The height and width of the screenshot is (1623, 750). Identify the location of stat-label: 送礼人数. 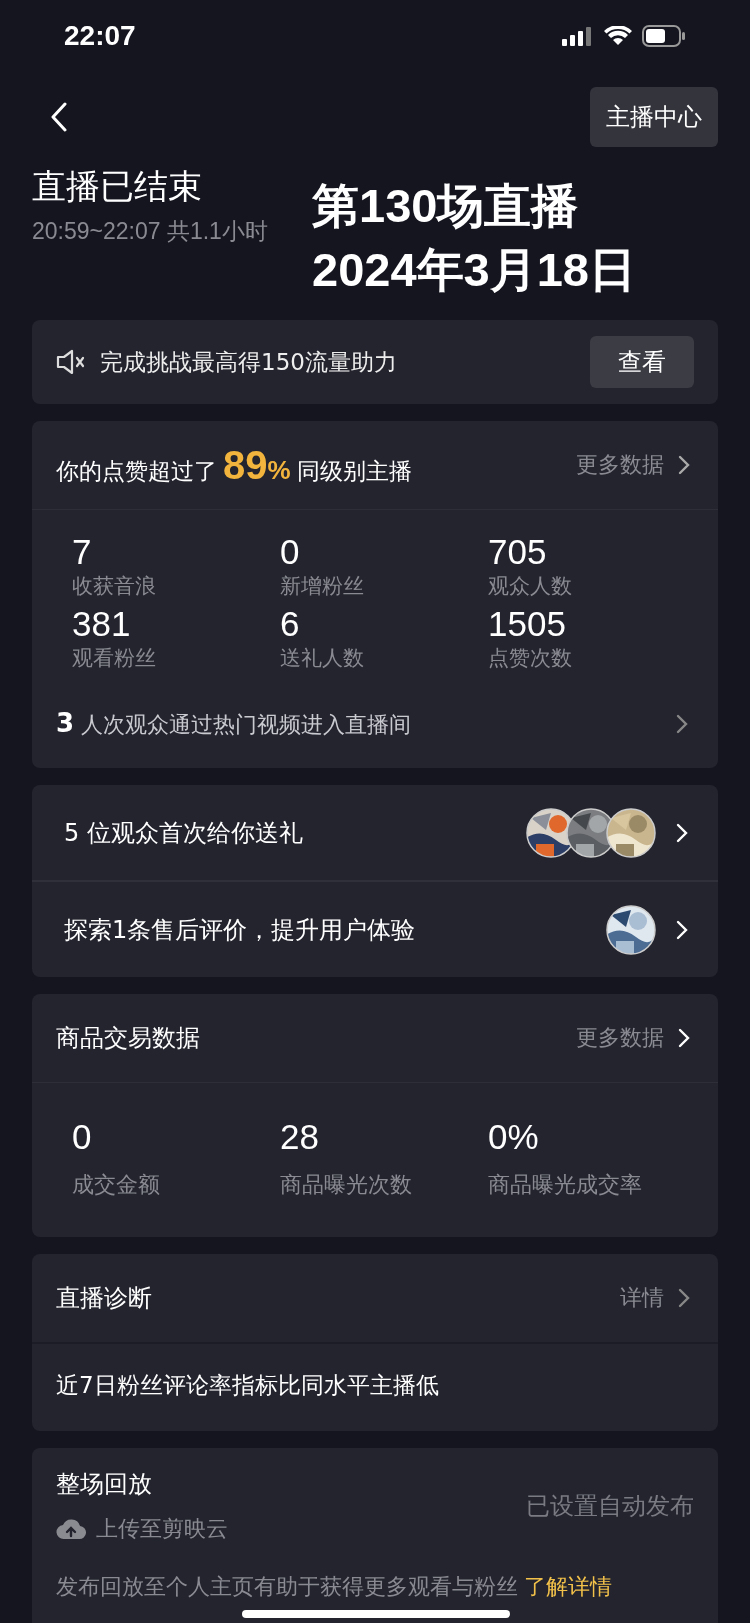
(322, 658).